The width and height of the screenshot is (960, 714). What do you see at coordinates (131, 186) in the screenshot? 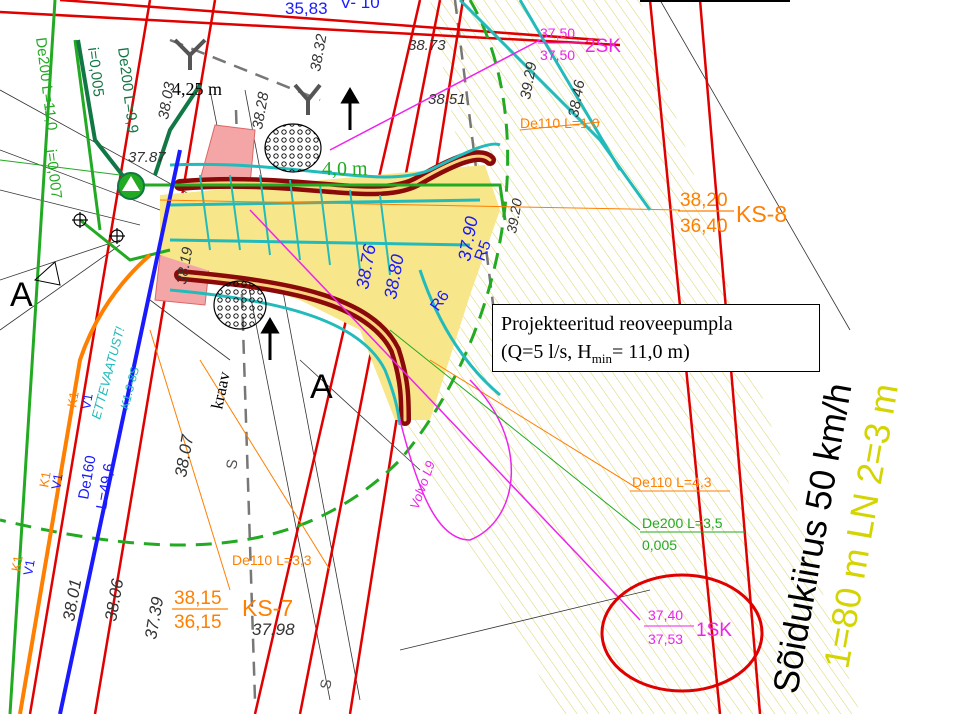
I see `pump-symbol-icon` at bounding box center [131, 186].